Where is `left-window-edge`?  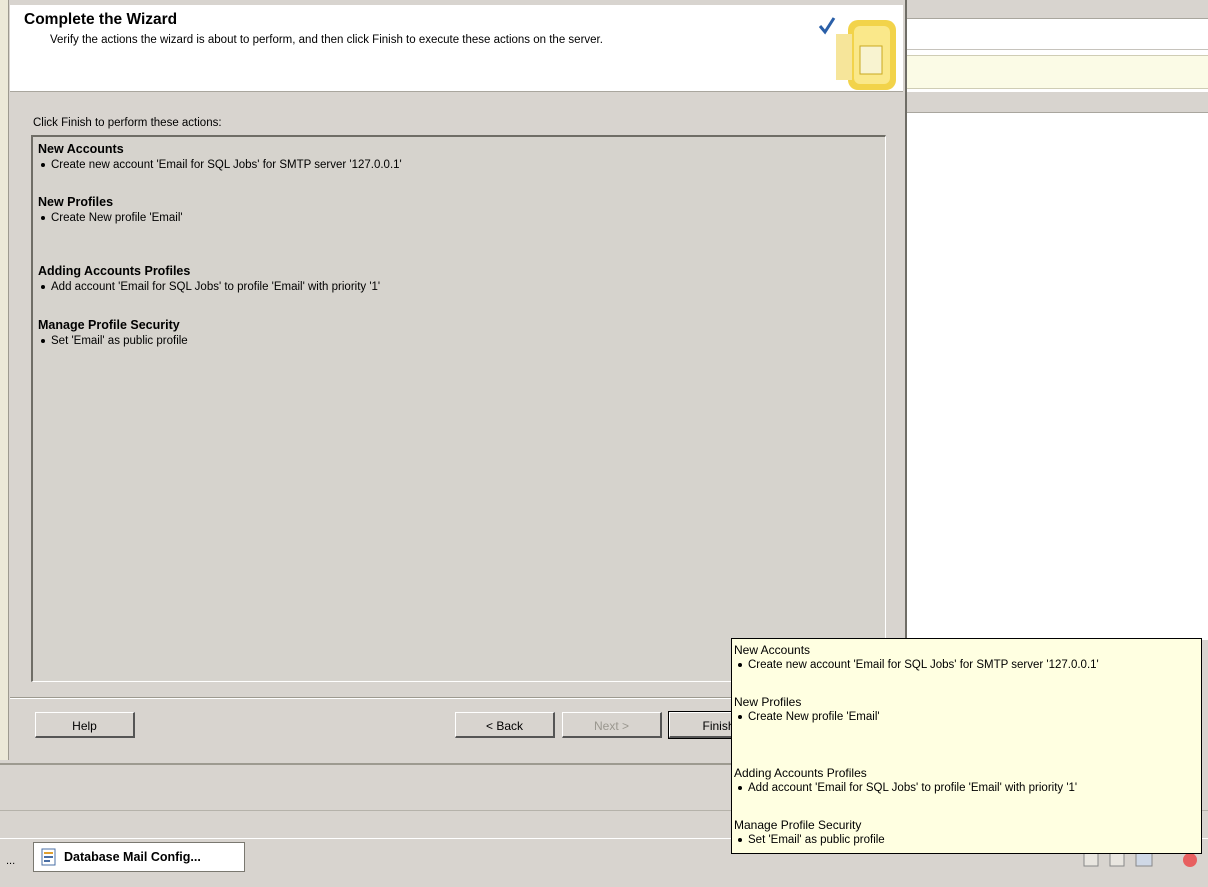
left-window-edge is located at coordinates (4, 380).